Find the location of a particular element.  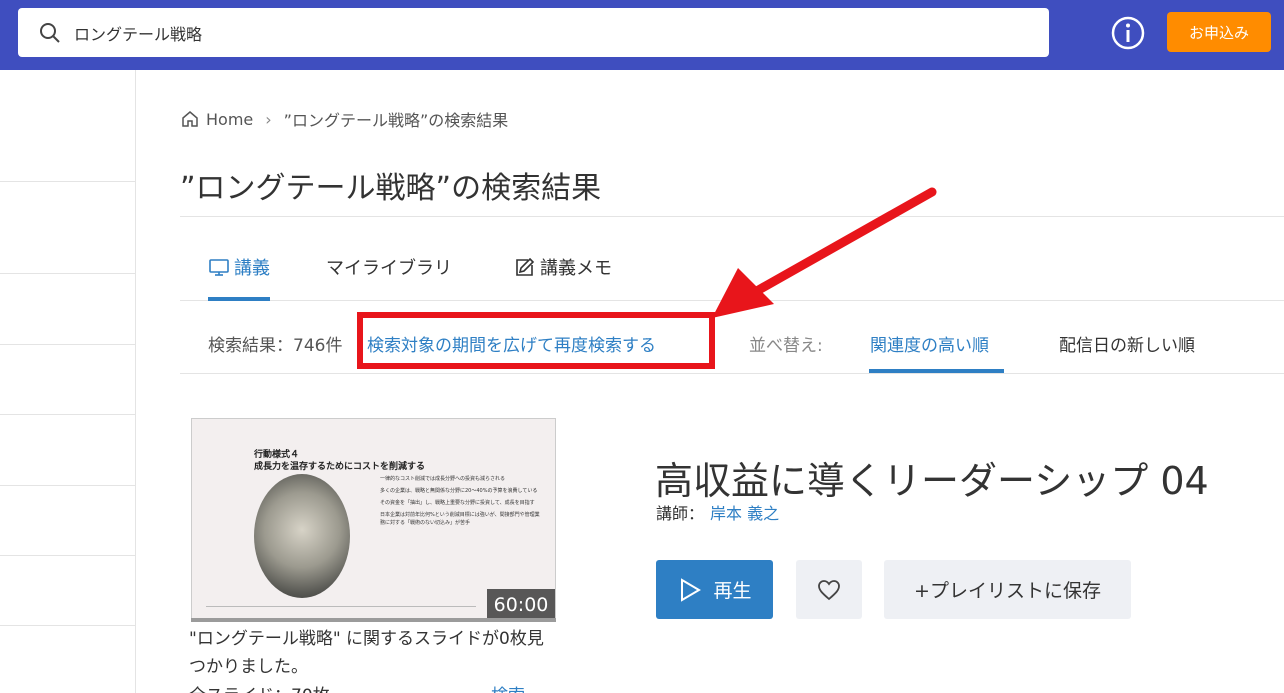

slide-divider is located at coordinates (341, 606).